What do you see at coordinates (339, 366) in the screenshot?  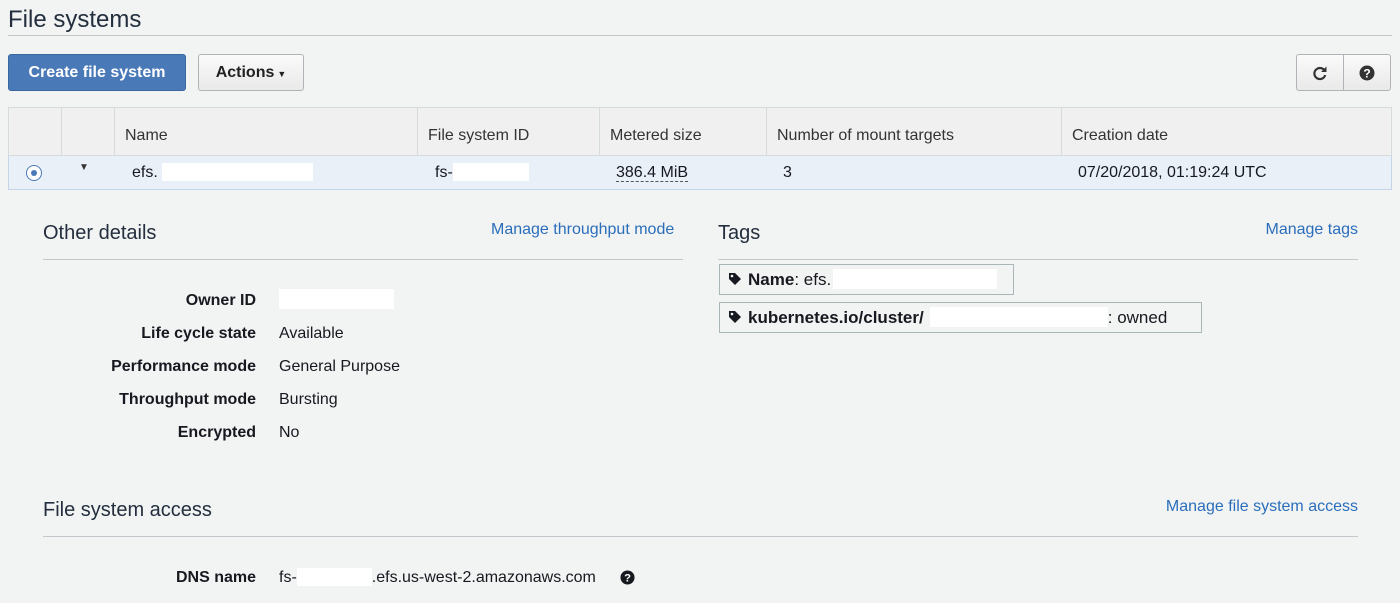 I see `performance-mode-value: General Purpose` at bounding box center [339, 366].